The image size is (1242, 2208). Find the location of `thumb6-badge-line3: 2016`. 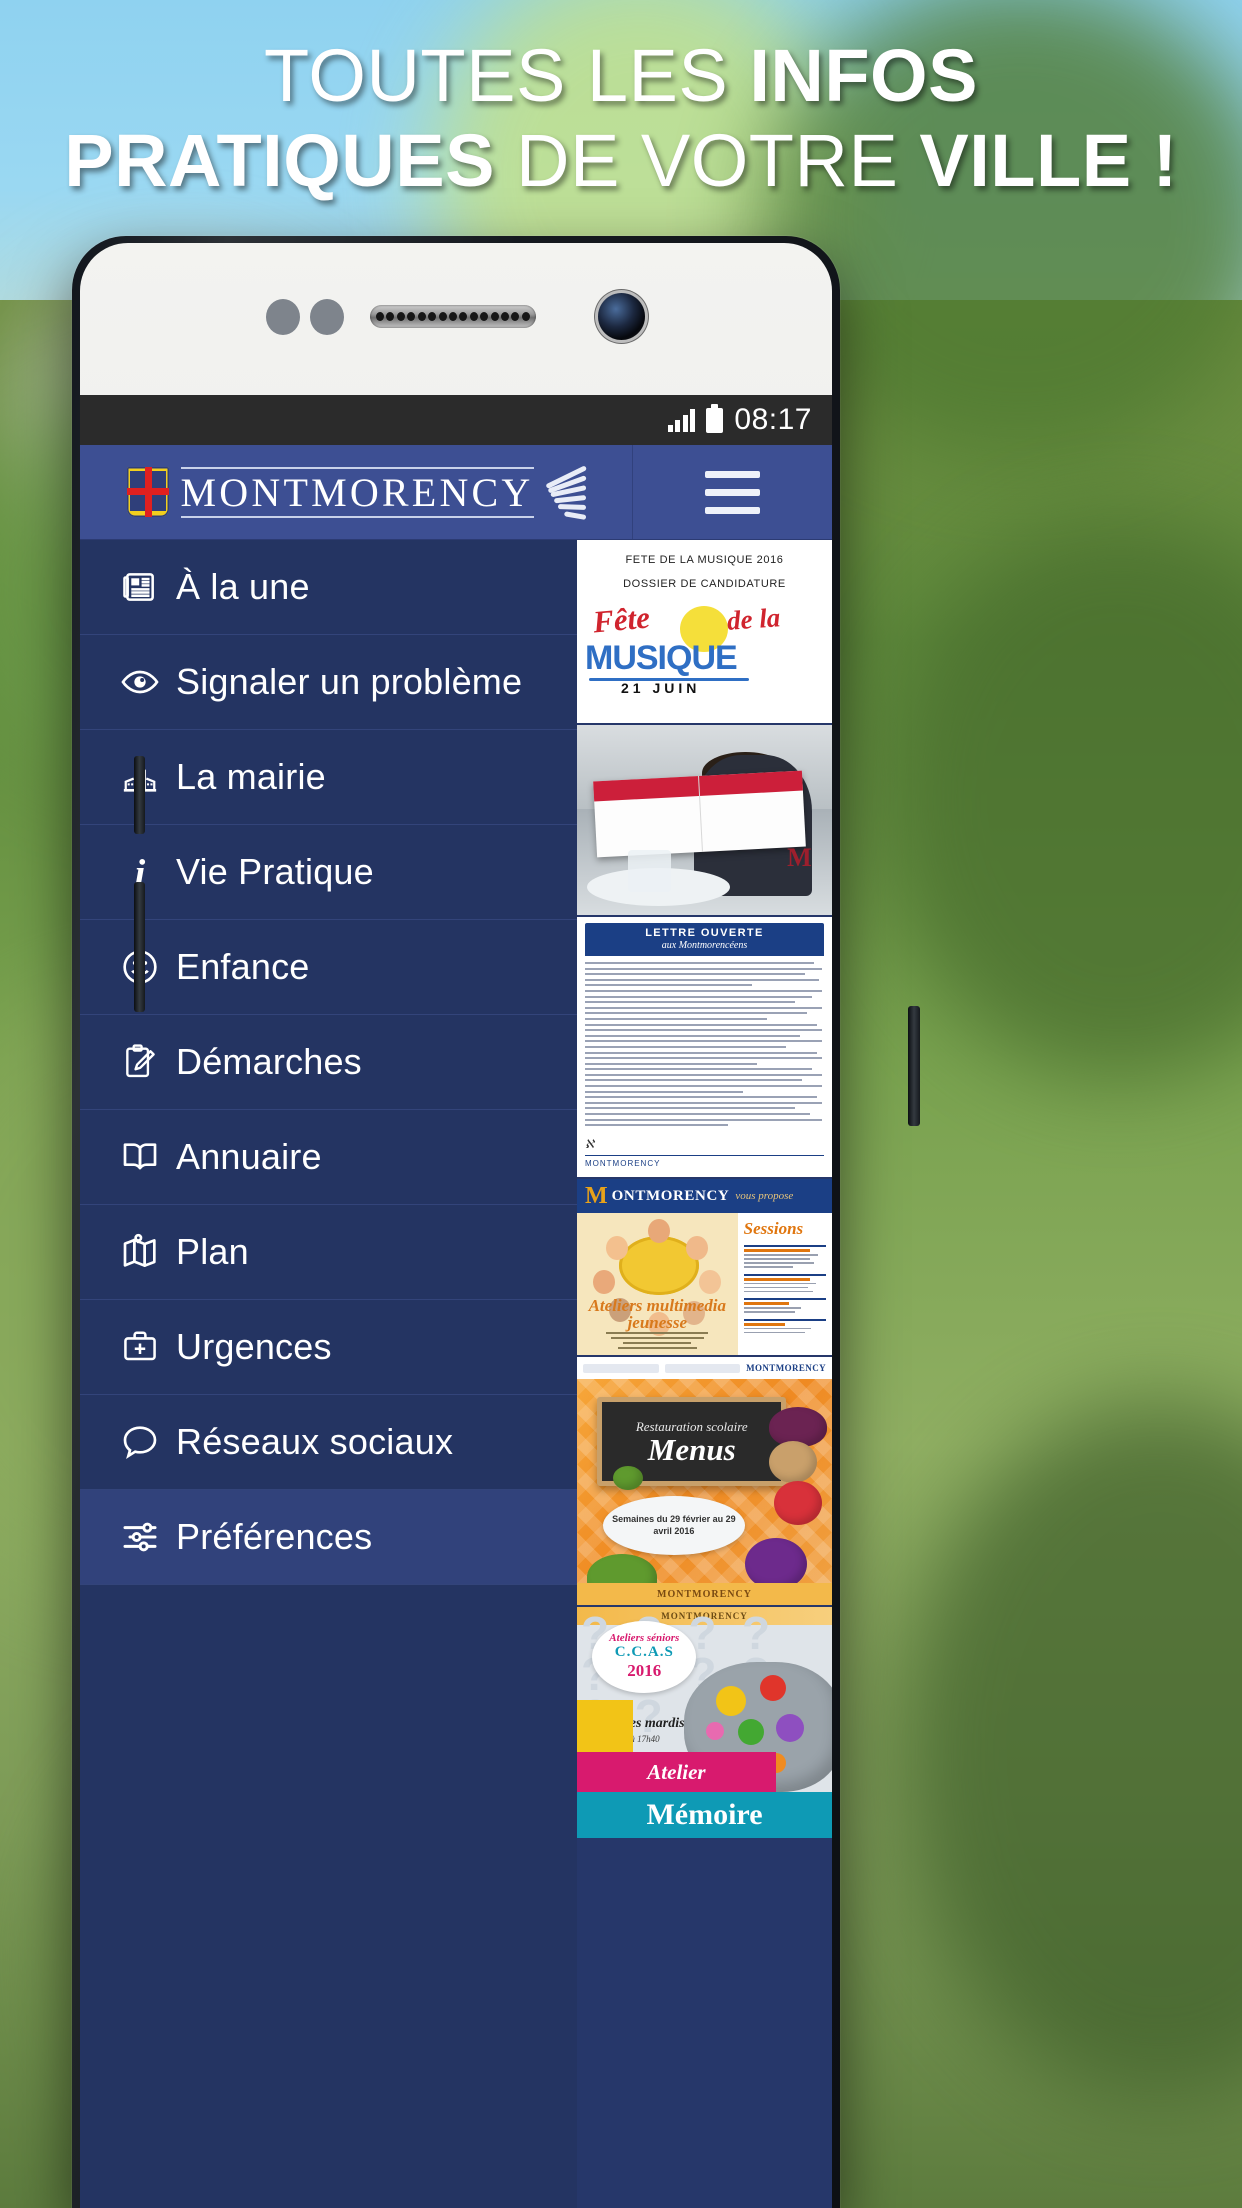

thumb6-badge-line3: 2016 is located at coordinates (644, 1671).